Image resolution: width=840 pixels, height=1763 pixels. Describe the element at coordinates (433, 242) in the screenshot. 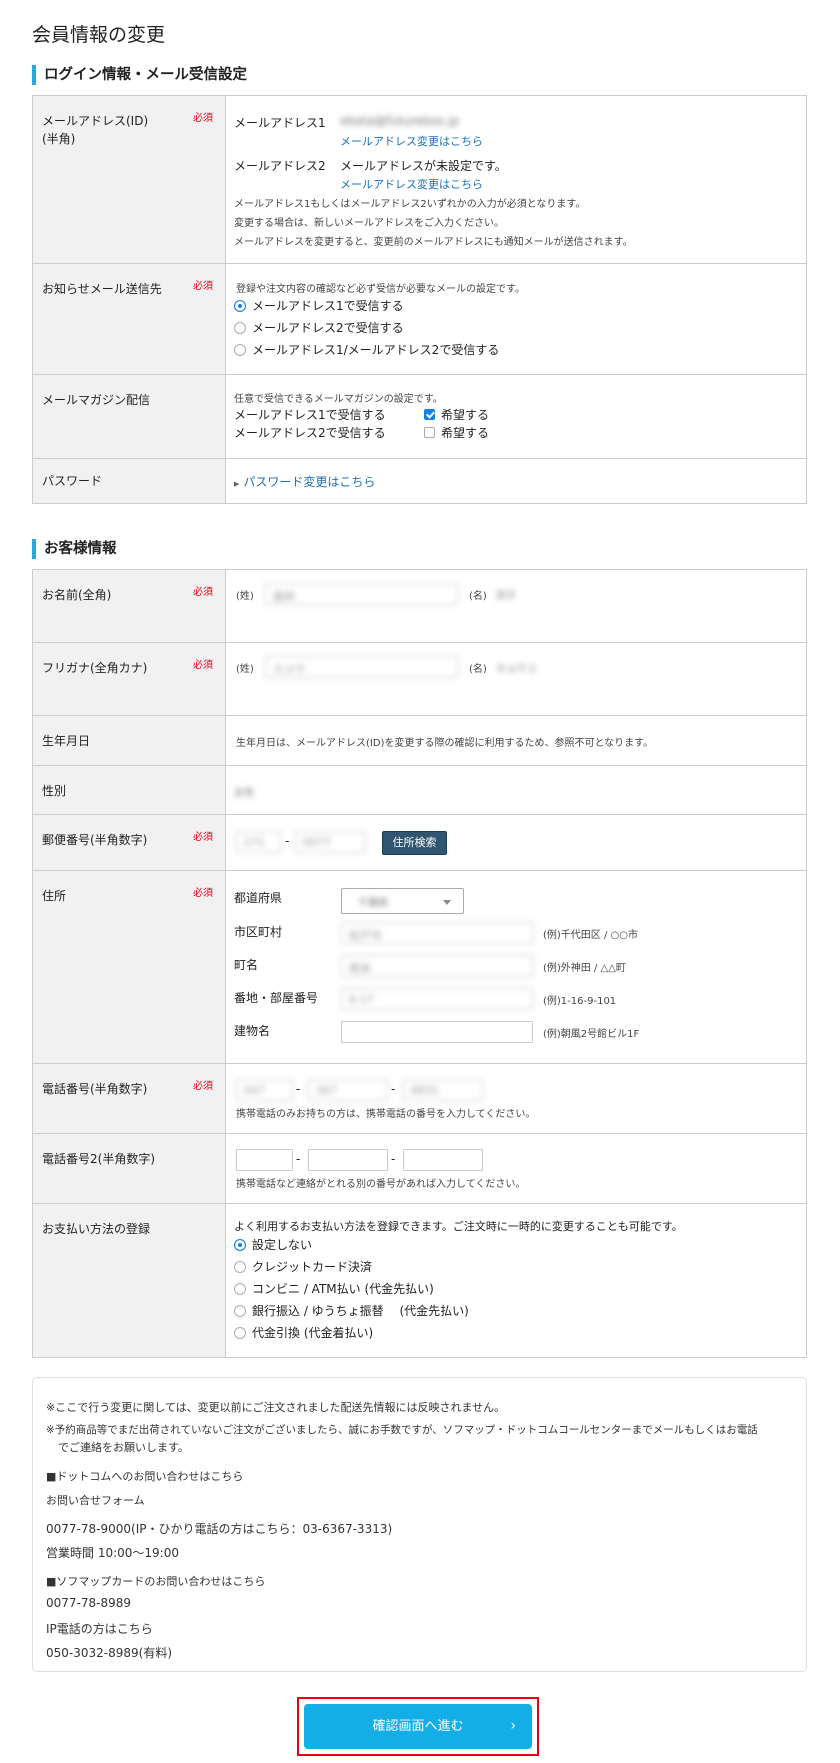

I see `email-note-3: メールアドレスを変更すると、変更前のメールアドレスにも通知メールが送信されます。` at that location.